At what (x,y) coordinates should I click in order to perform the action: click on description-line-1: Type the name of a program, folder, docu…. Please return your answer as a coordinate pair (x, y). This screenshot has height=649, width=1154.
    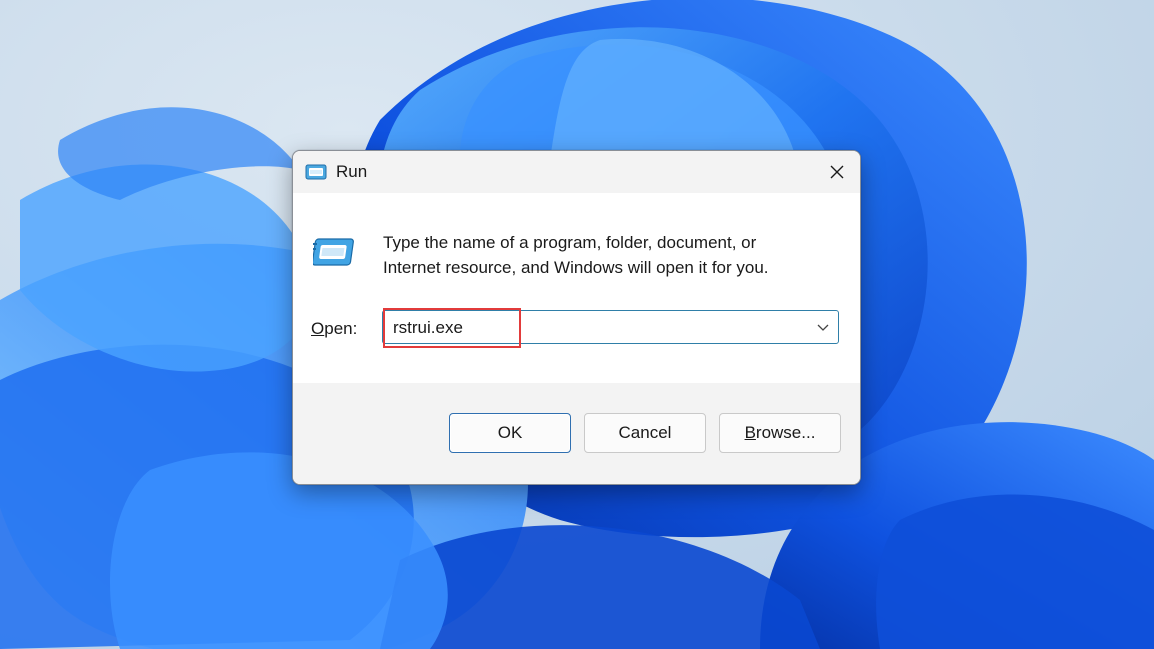
    Looking at the image, I should click on (570, 242).